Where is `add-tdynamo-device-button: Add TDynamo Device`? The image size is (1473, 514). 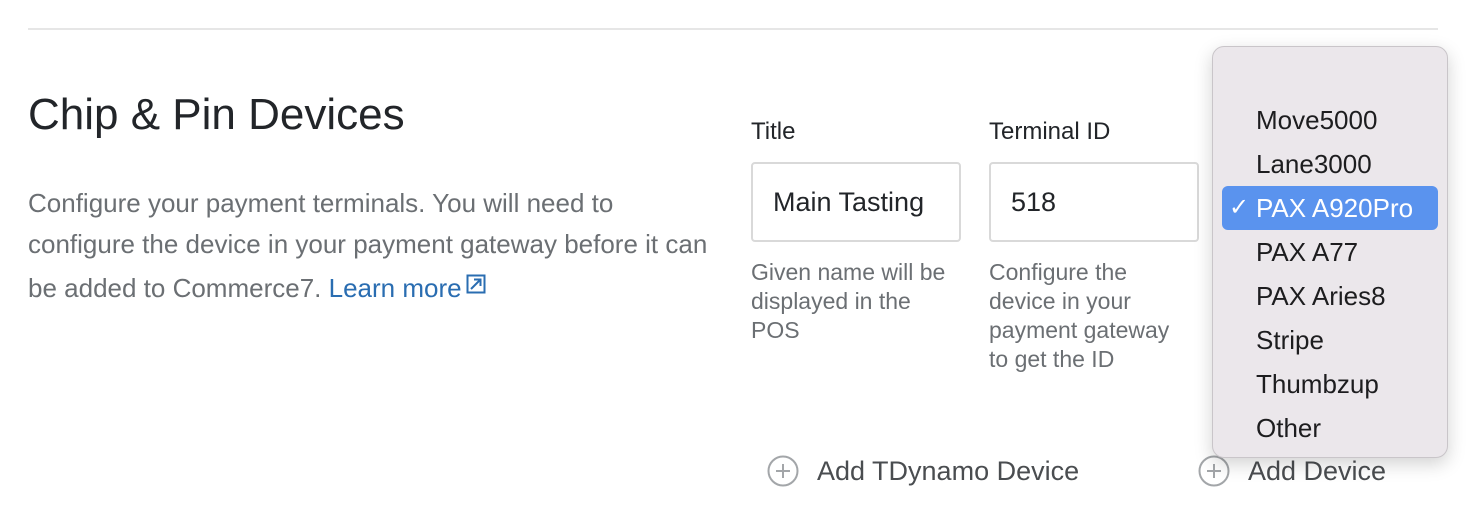
add-tdynamo-device-button: Add TDynamo Device is located at coordinates (923, 471).